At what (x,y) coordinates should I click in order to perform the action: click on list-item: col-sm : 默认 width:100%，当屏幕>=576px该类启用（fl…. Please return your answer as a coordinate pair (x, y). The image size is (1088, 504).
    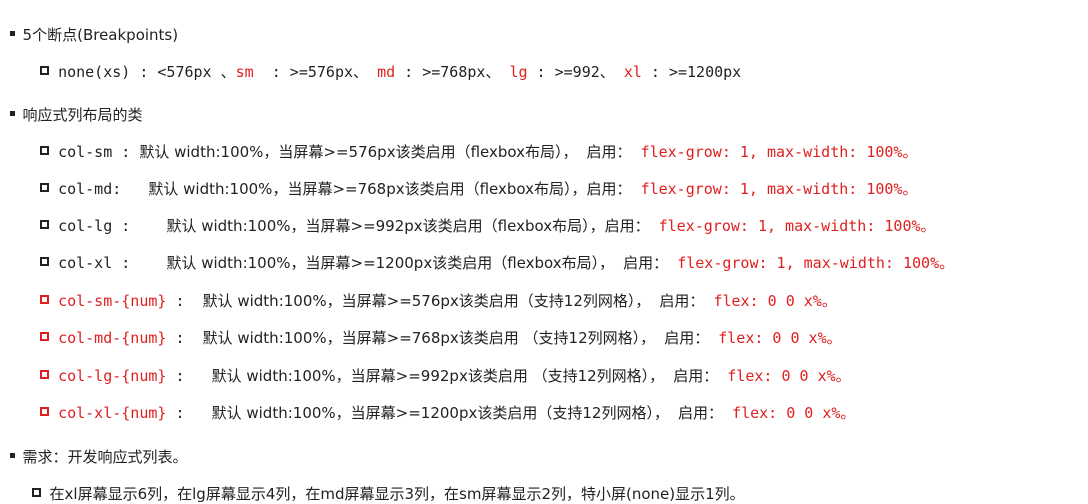
    Looking at the image, I should click on (469, 142).